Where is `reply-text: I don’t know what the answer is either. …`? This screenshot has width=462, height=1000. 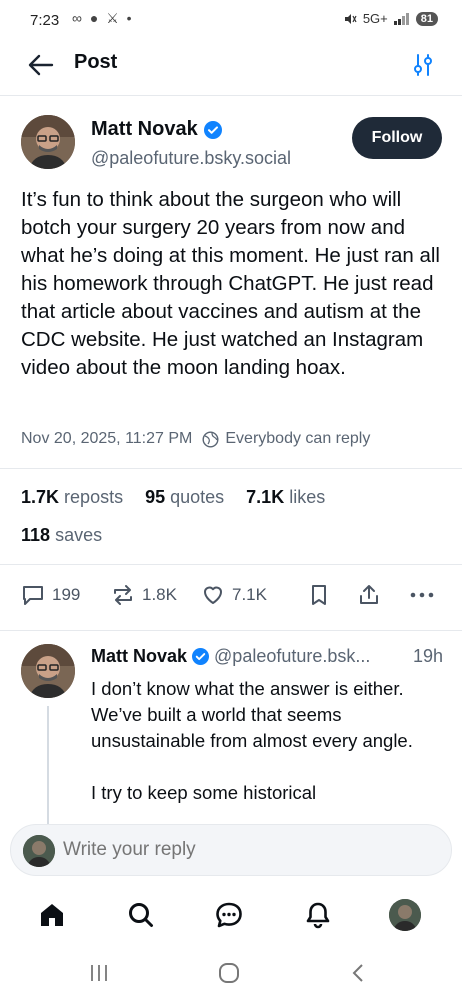 reply-text: I don’t know what the answer is either. … is located at coordinates (267, 741).